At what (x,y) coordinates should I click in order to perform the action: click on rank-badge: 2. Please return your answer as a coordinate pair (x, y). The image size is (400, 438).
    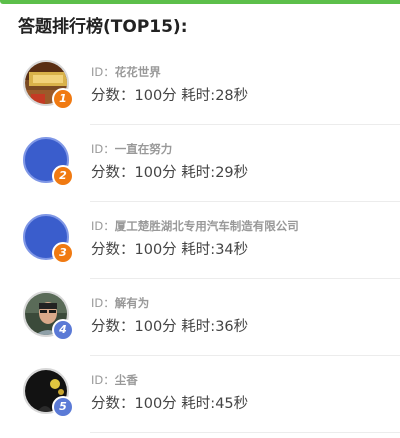
    Looking at the image, I should click on (63, 176).